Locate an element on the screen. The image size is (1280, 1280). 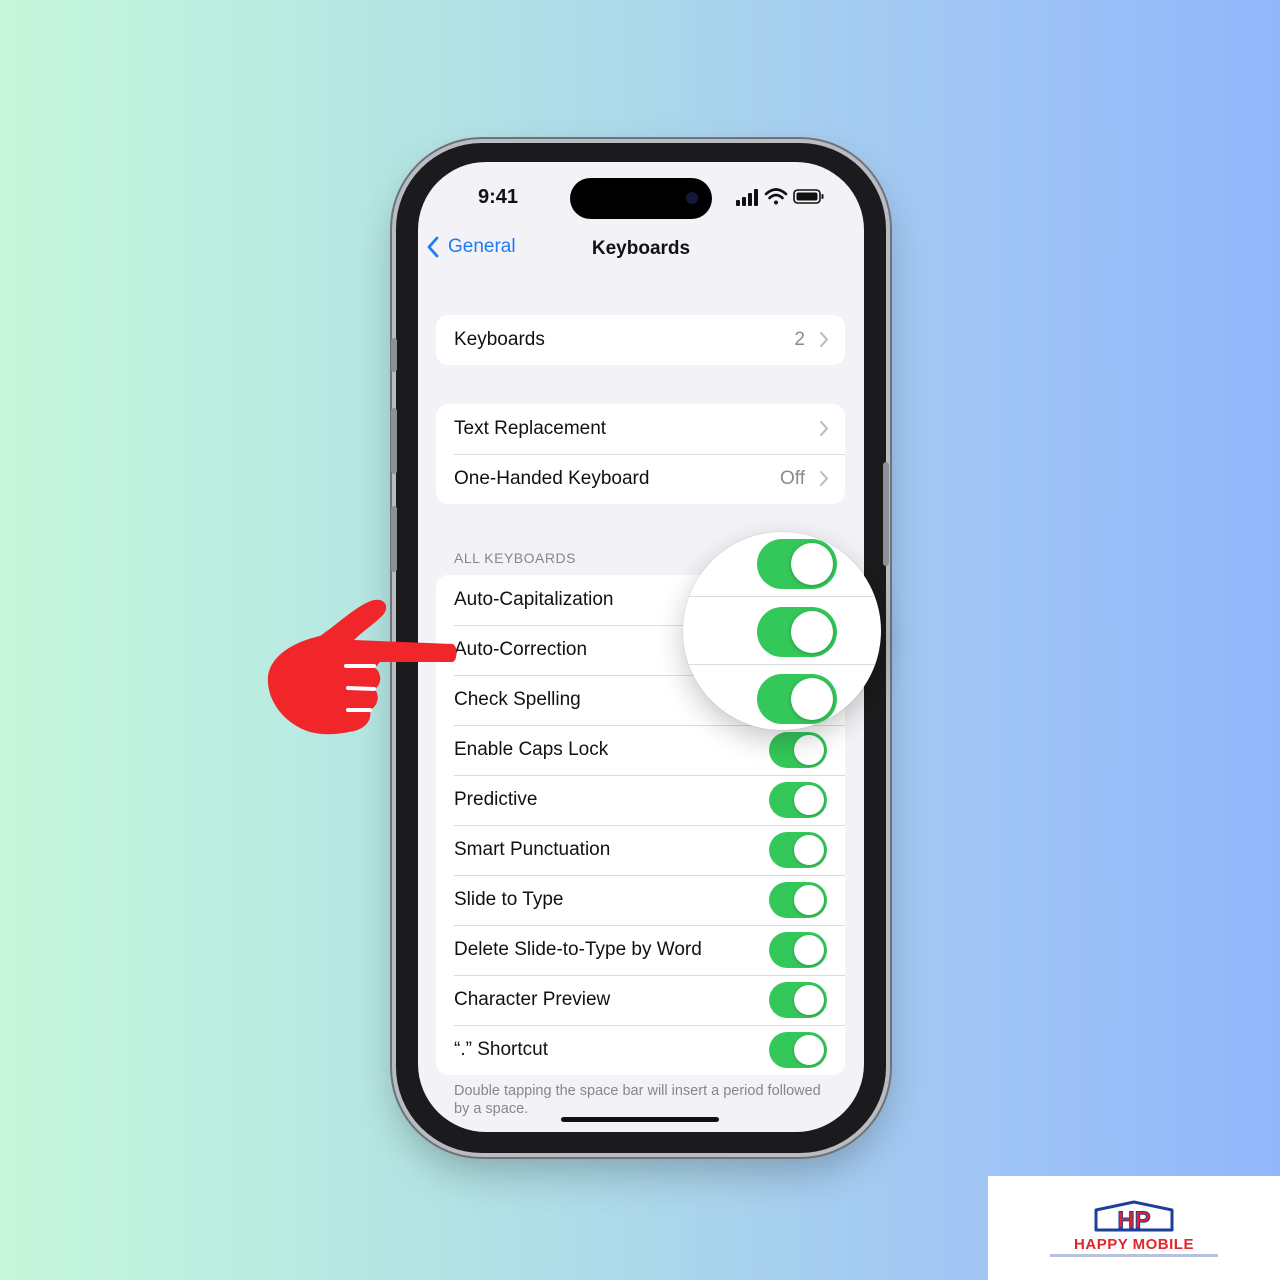
action-button is located at coordinates (394, 355).